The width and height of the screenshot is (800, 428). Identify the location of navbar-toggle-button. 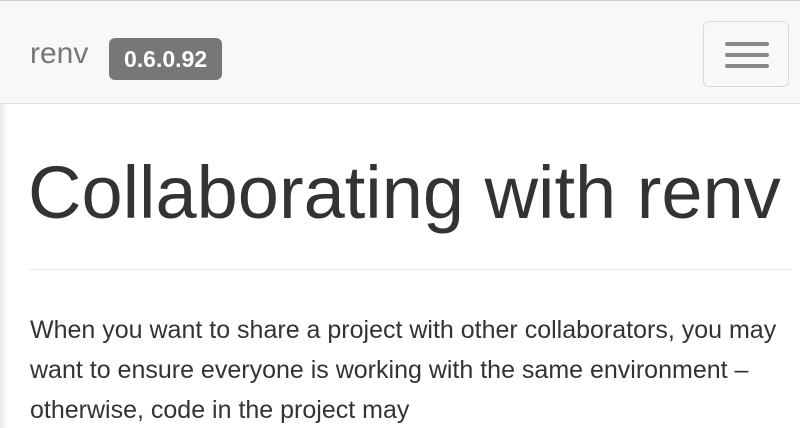
(746, 54).